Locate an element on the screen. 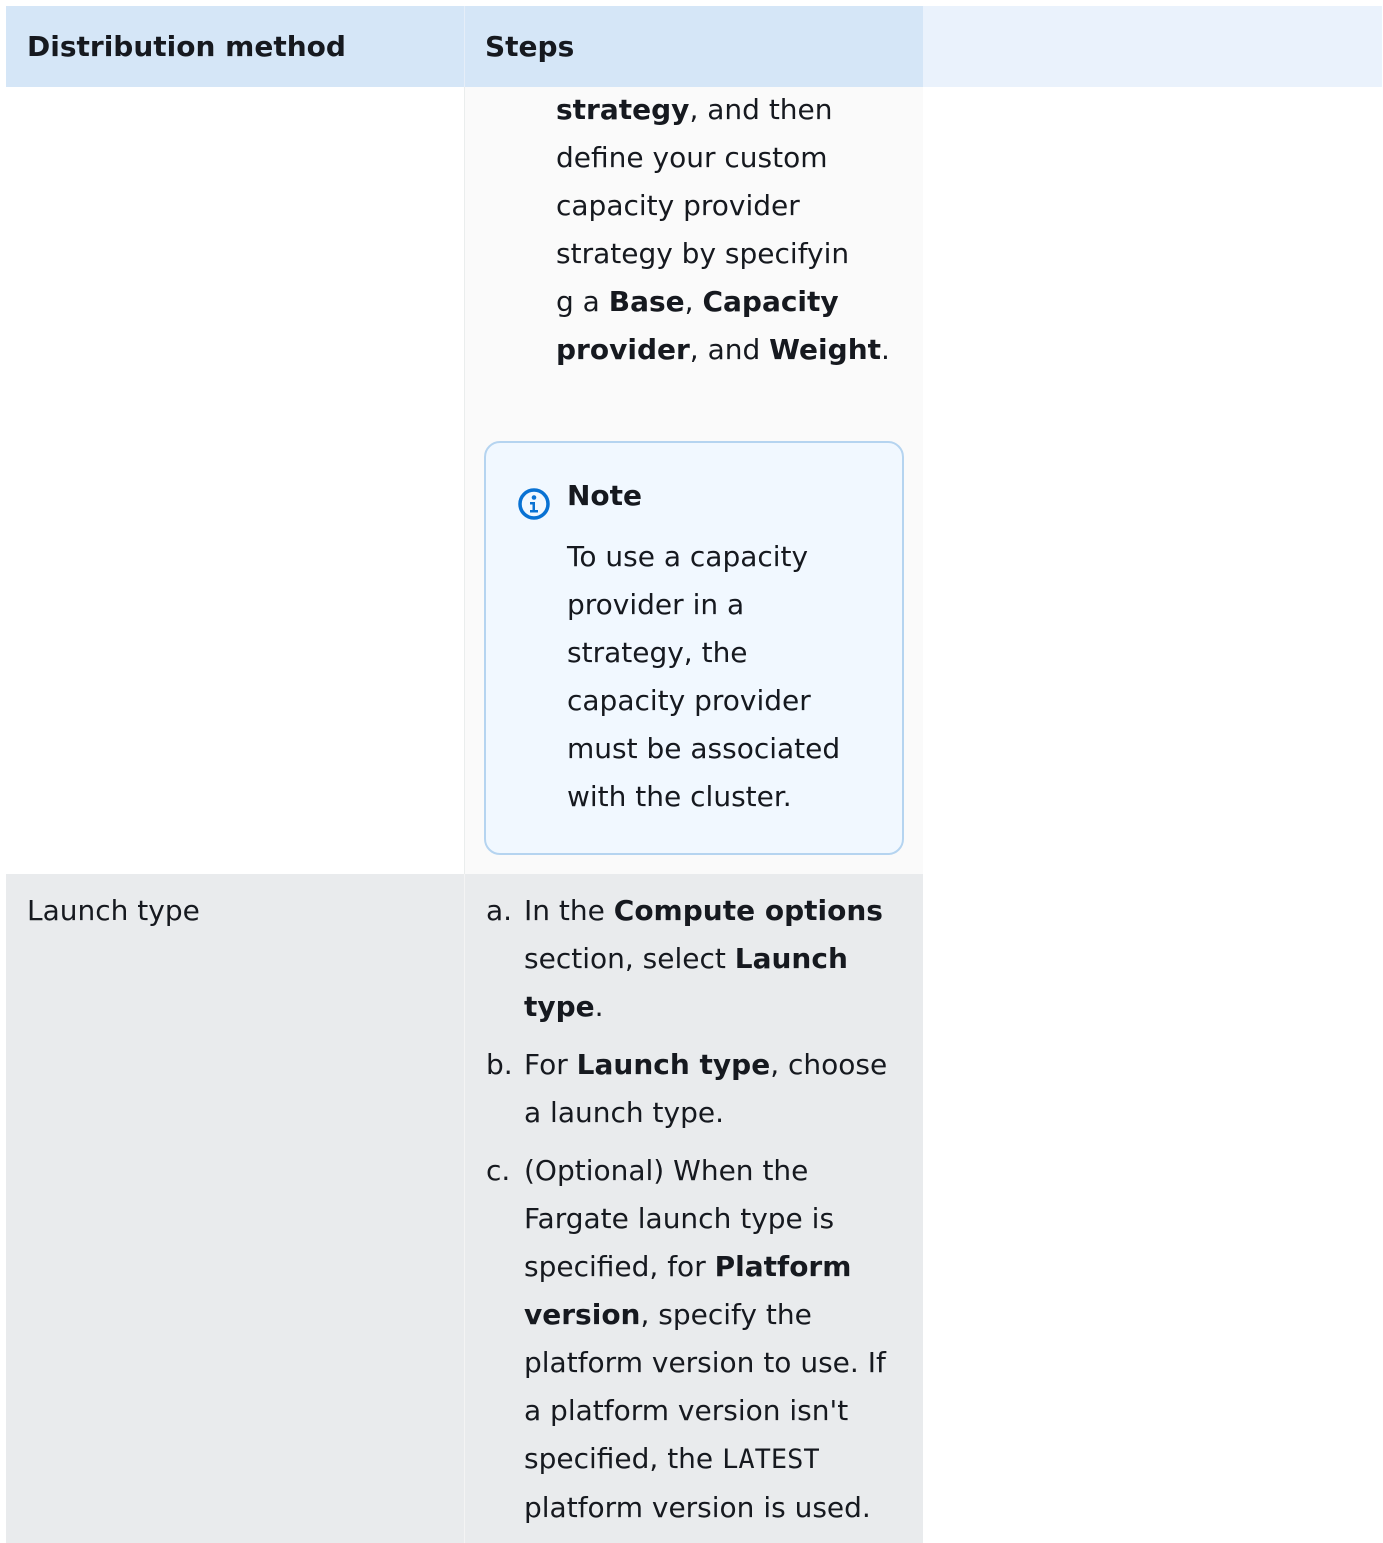 Image resolution: width=1383 pixels, height=1543 pixels. step-content: For Launch type, choose a launch type. is located at coordinates (715, 1089).